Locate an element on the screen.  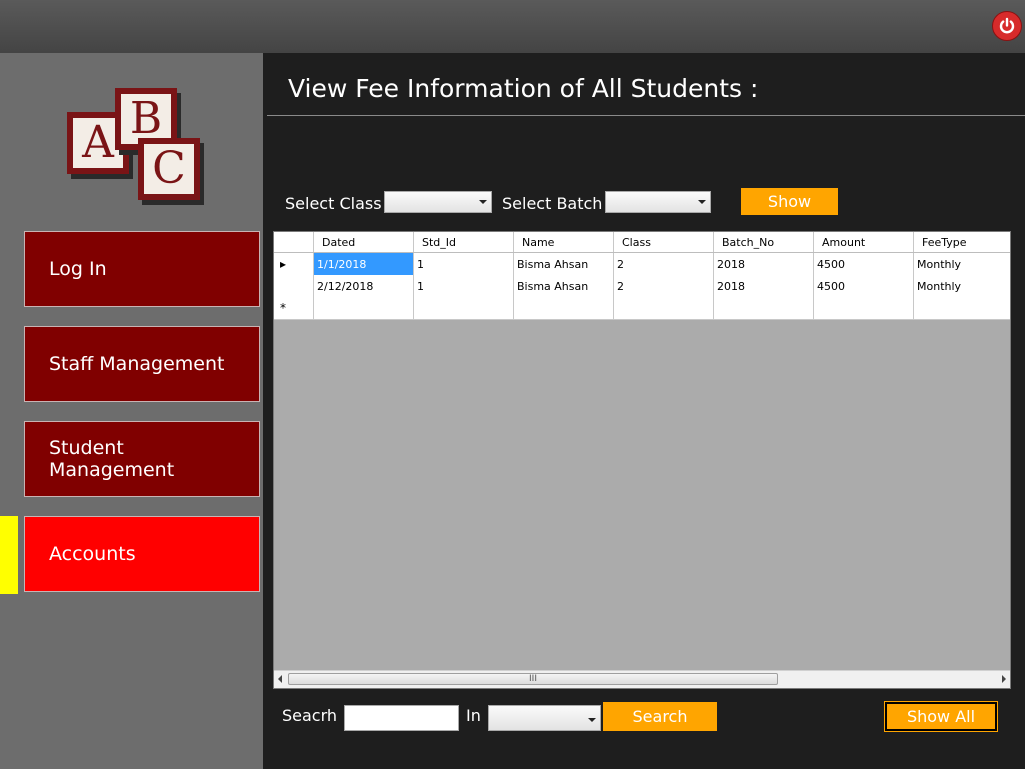
nav-login-button: Log In is located at coordinates (142, 269).